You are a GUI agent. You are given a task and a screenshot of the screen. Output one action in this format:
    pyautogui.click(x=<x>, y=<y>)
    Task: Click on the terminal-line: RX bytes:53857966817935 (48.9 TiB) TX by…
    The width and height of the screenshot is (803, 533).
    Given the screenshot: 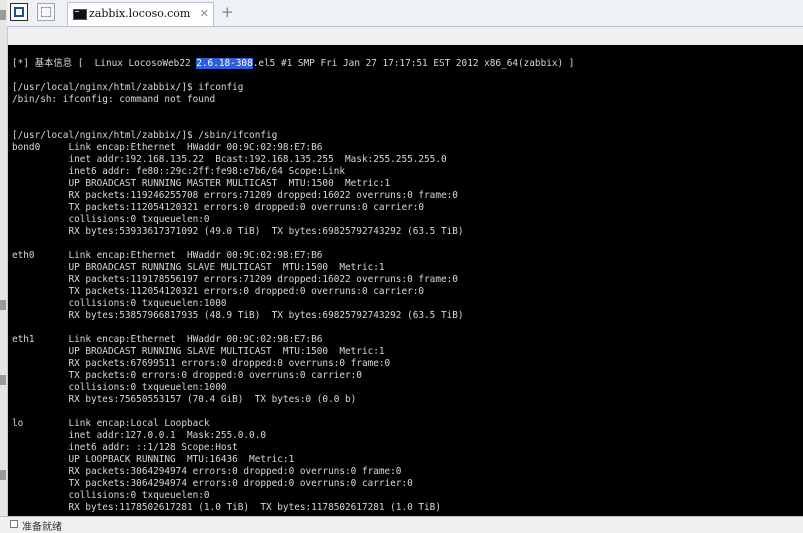 What is the action you would take?
    pyautogui.click(x=238, y=315)
    